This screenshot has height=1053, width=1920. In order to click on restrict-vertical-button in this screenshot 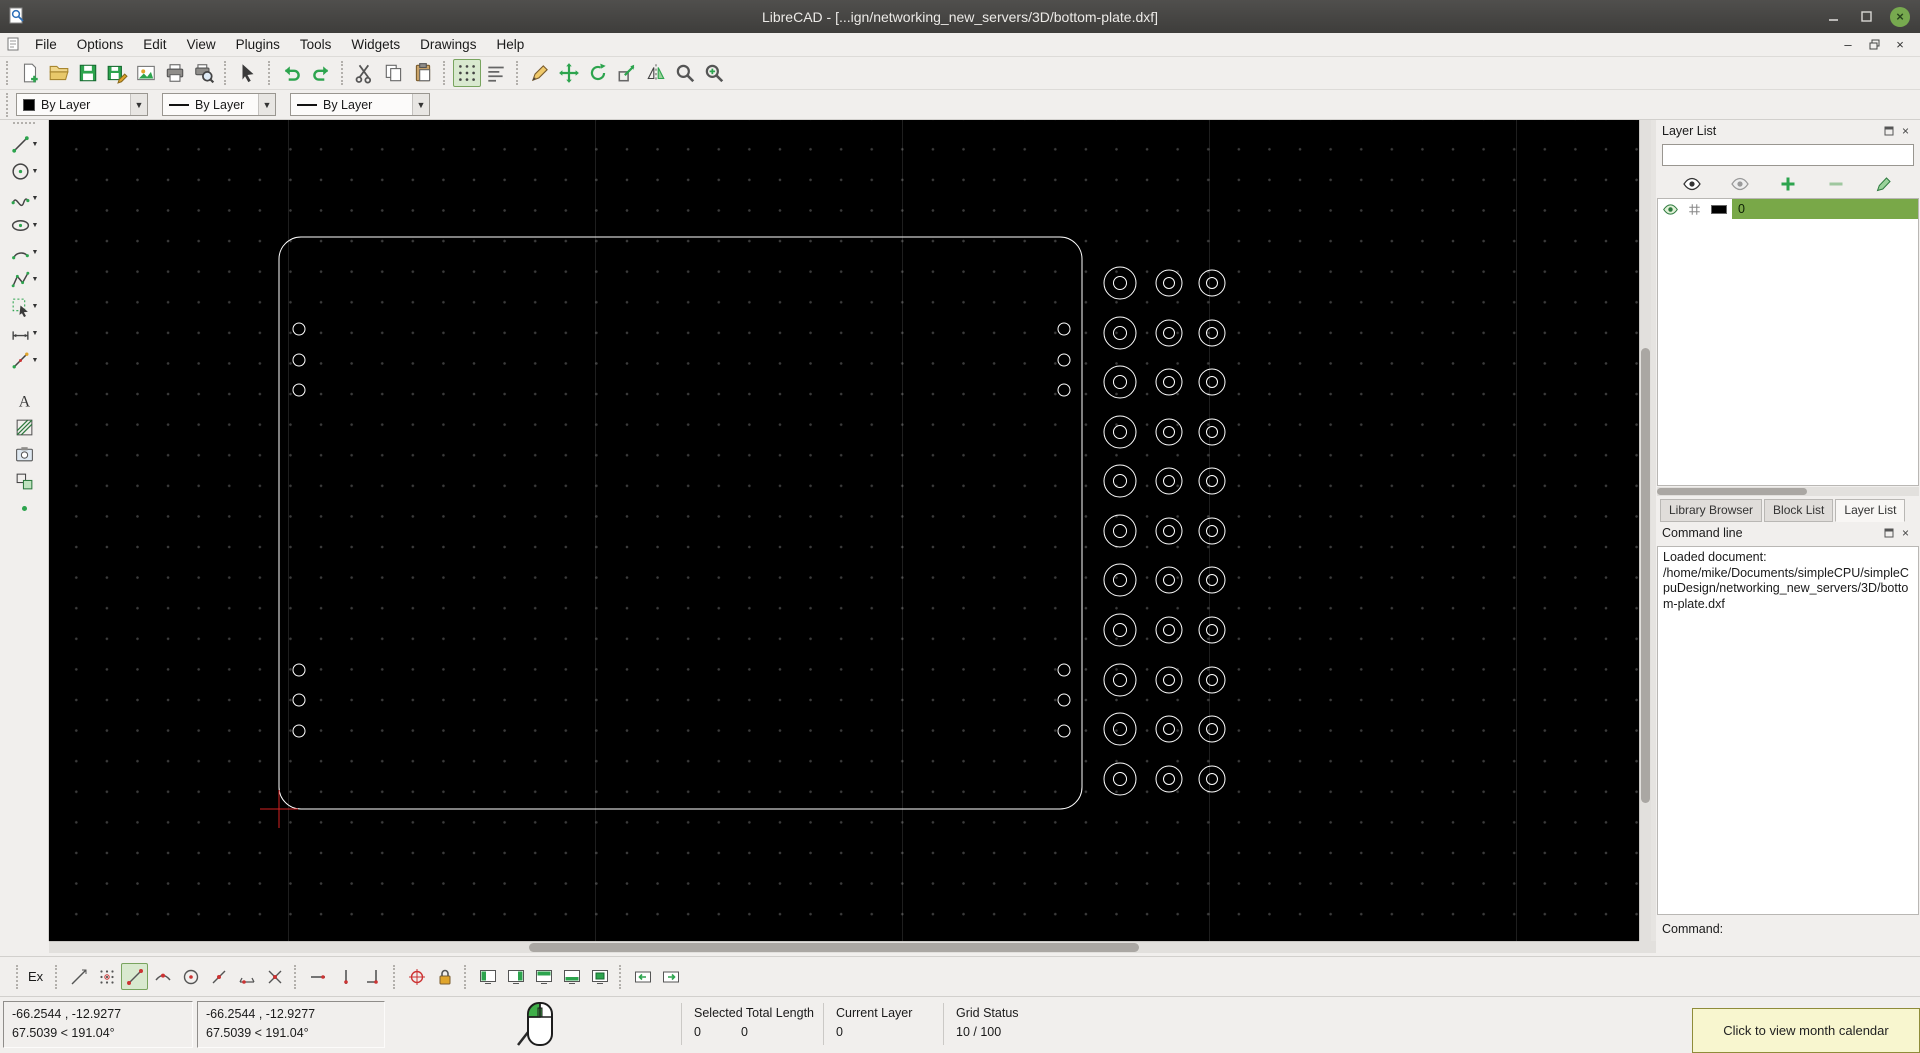, I will do `click(345, 976)`.